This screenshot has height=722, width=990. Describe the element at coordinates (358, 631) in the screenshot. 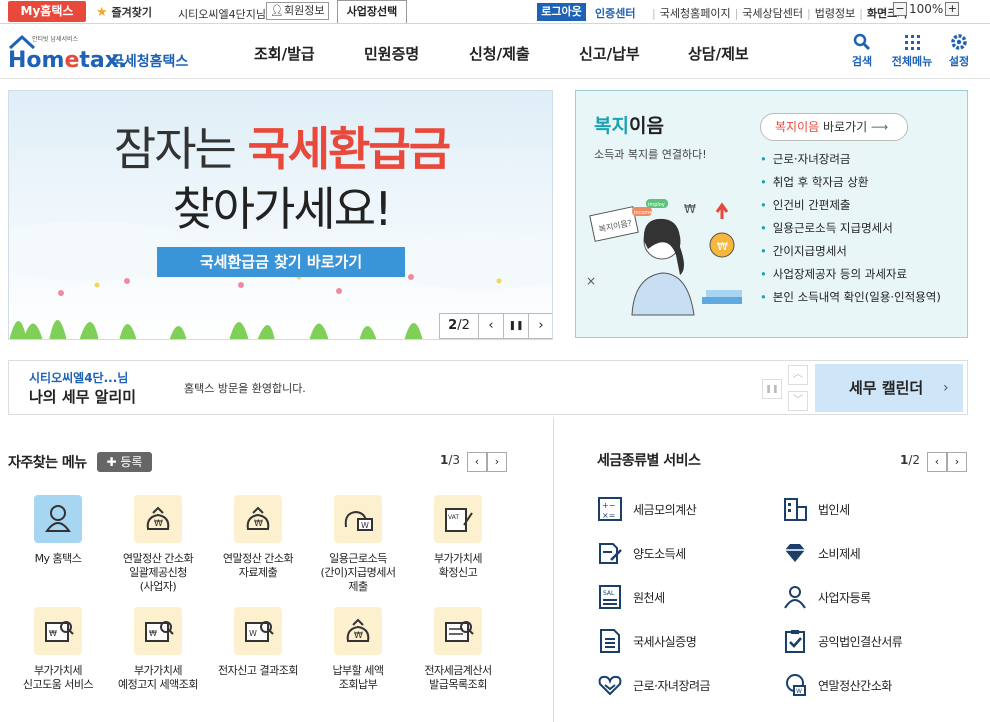

I see `money-bag-icon: ₩` at that location.